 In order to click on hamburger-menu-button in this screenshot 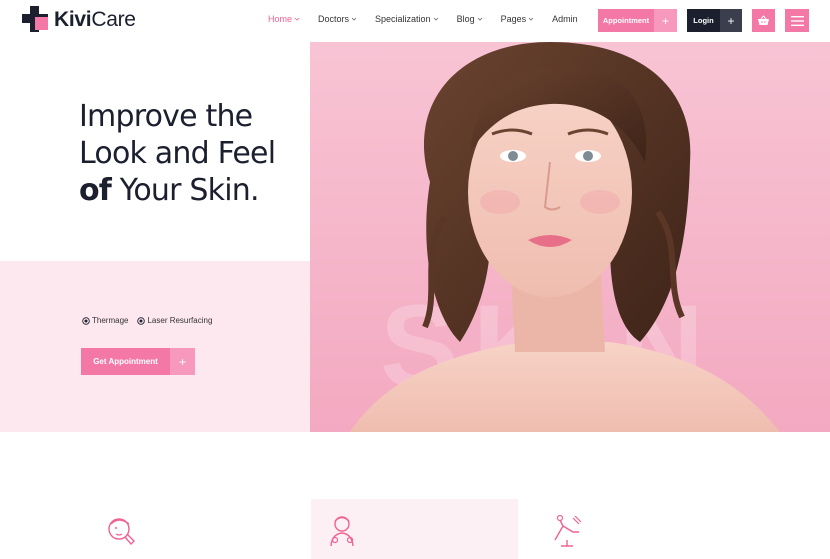, I will do `click(797, 20)`.